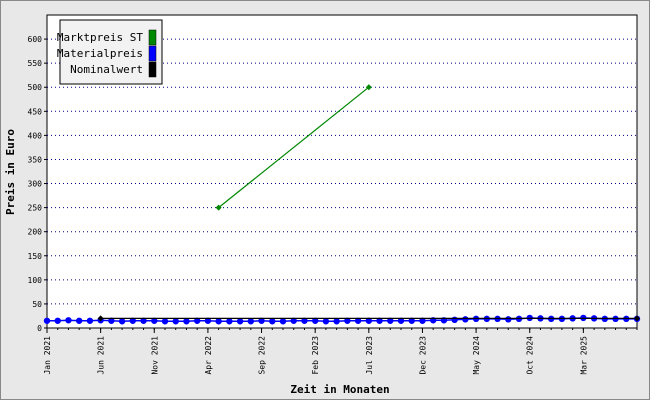 This screenshot has height=400, width=650. What do you see at coordinates (100, 53) in the screenshot?
I see `legend-label: Materialpreis` at bounding box center [100, 53].